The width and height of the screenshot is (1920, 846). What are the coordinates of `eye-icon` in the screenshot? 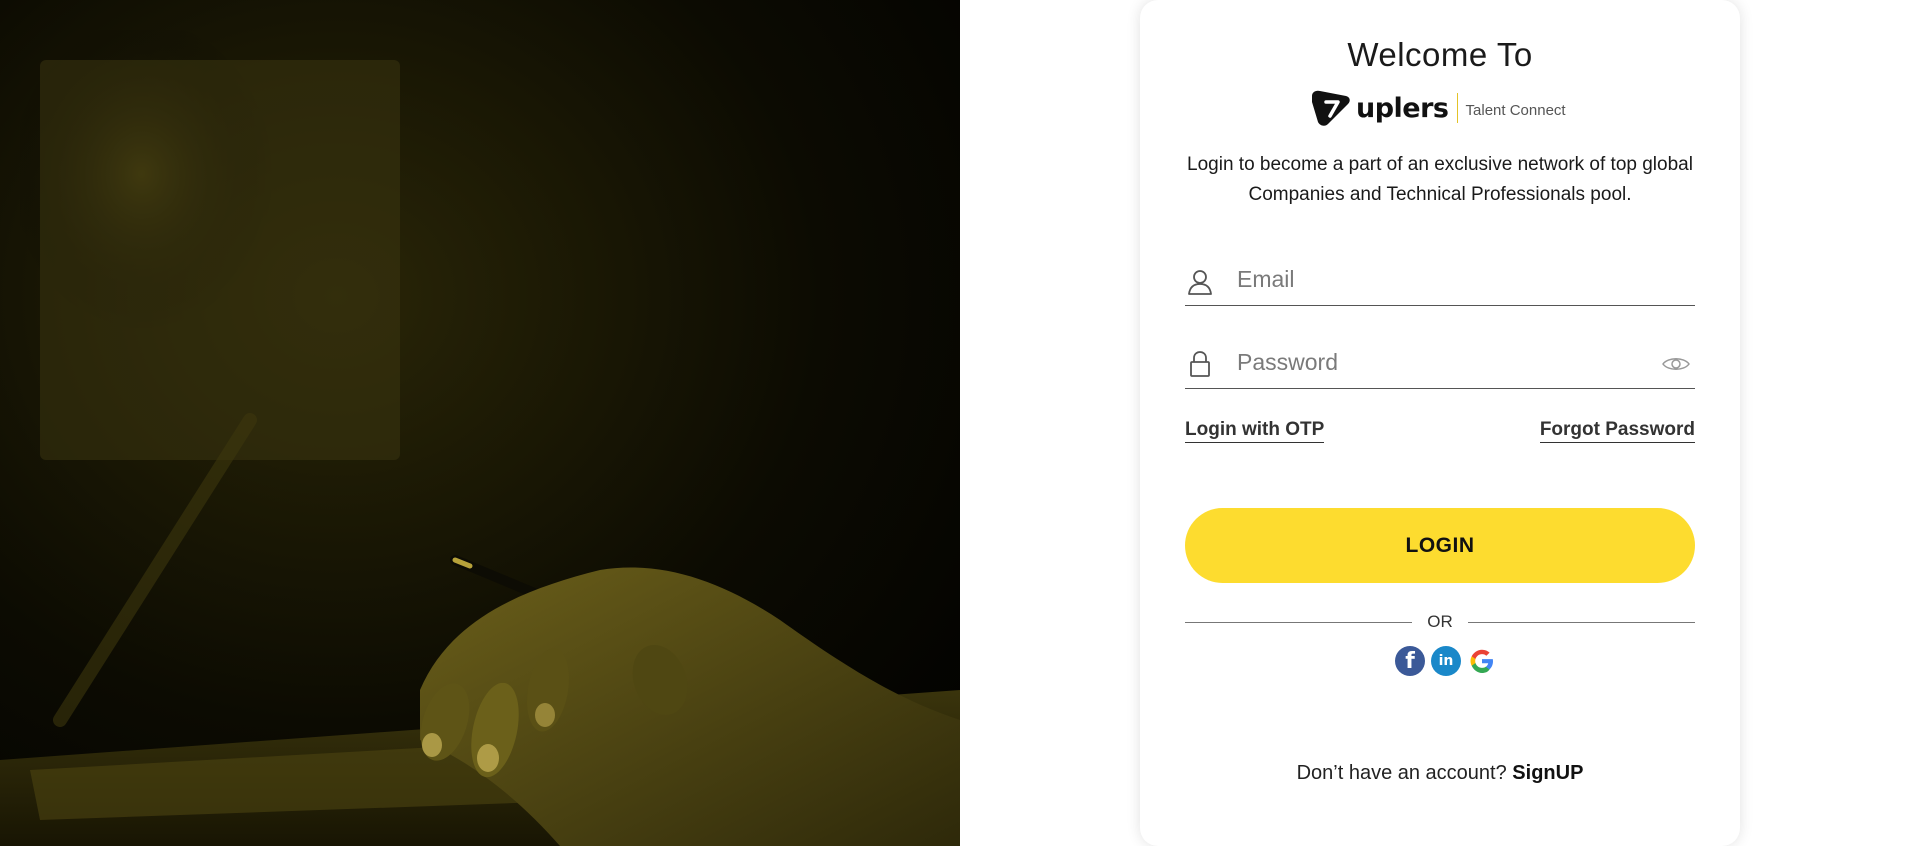 It's located at (1676, 364).